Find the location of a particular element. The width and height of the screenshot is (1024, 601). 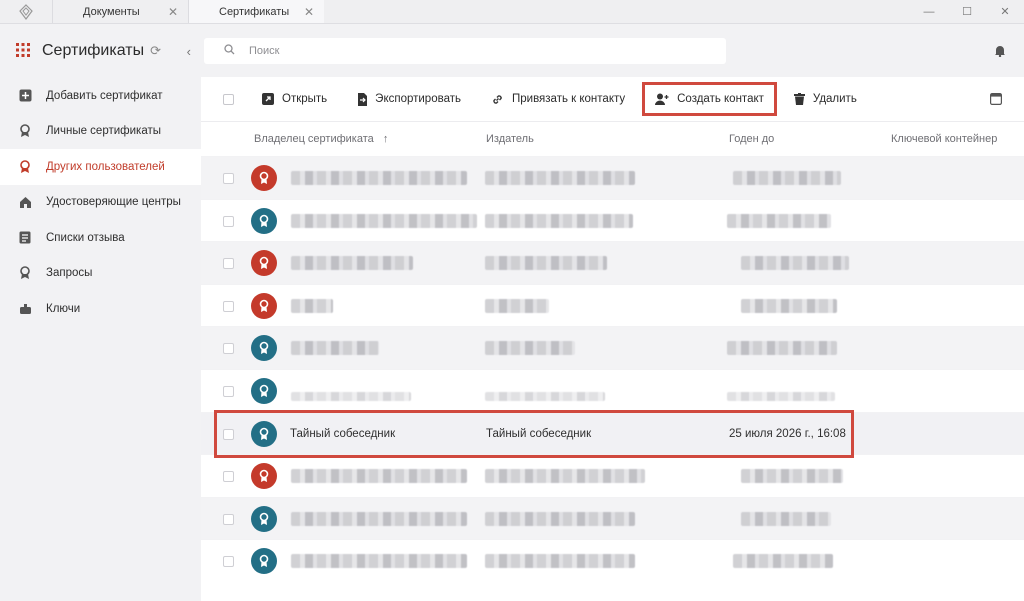

bell-icon is located at coordinates (1000, 52).